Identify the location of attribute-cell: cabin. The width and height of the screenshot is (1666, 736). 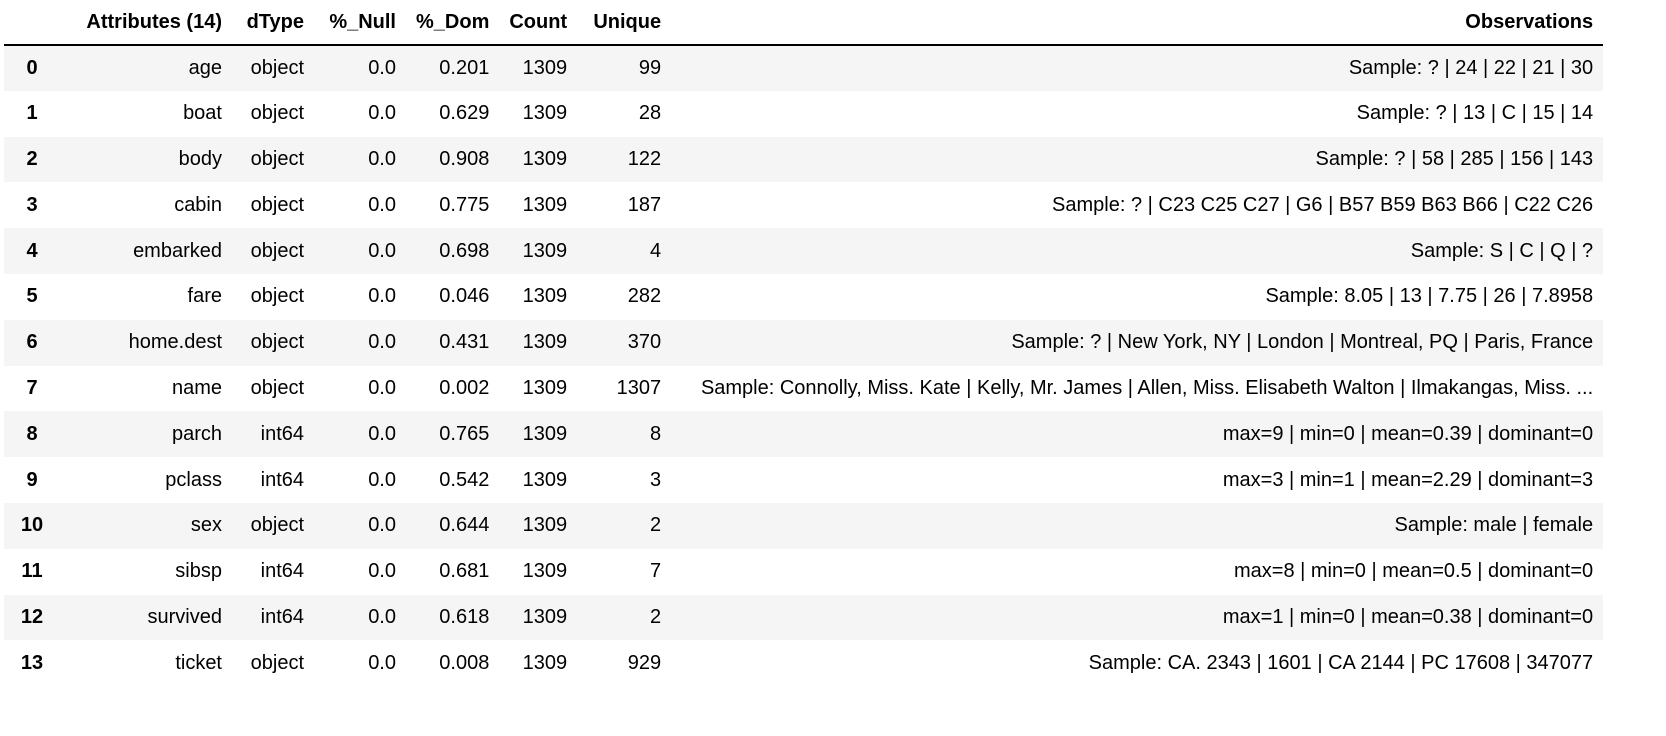
(198, 204).